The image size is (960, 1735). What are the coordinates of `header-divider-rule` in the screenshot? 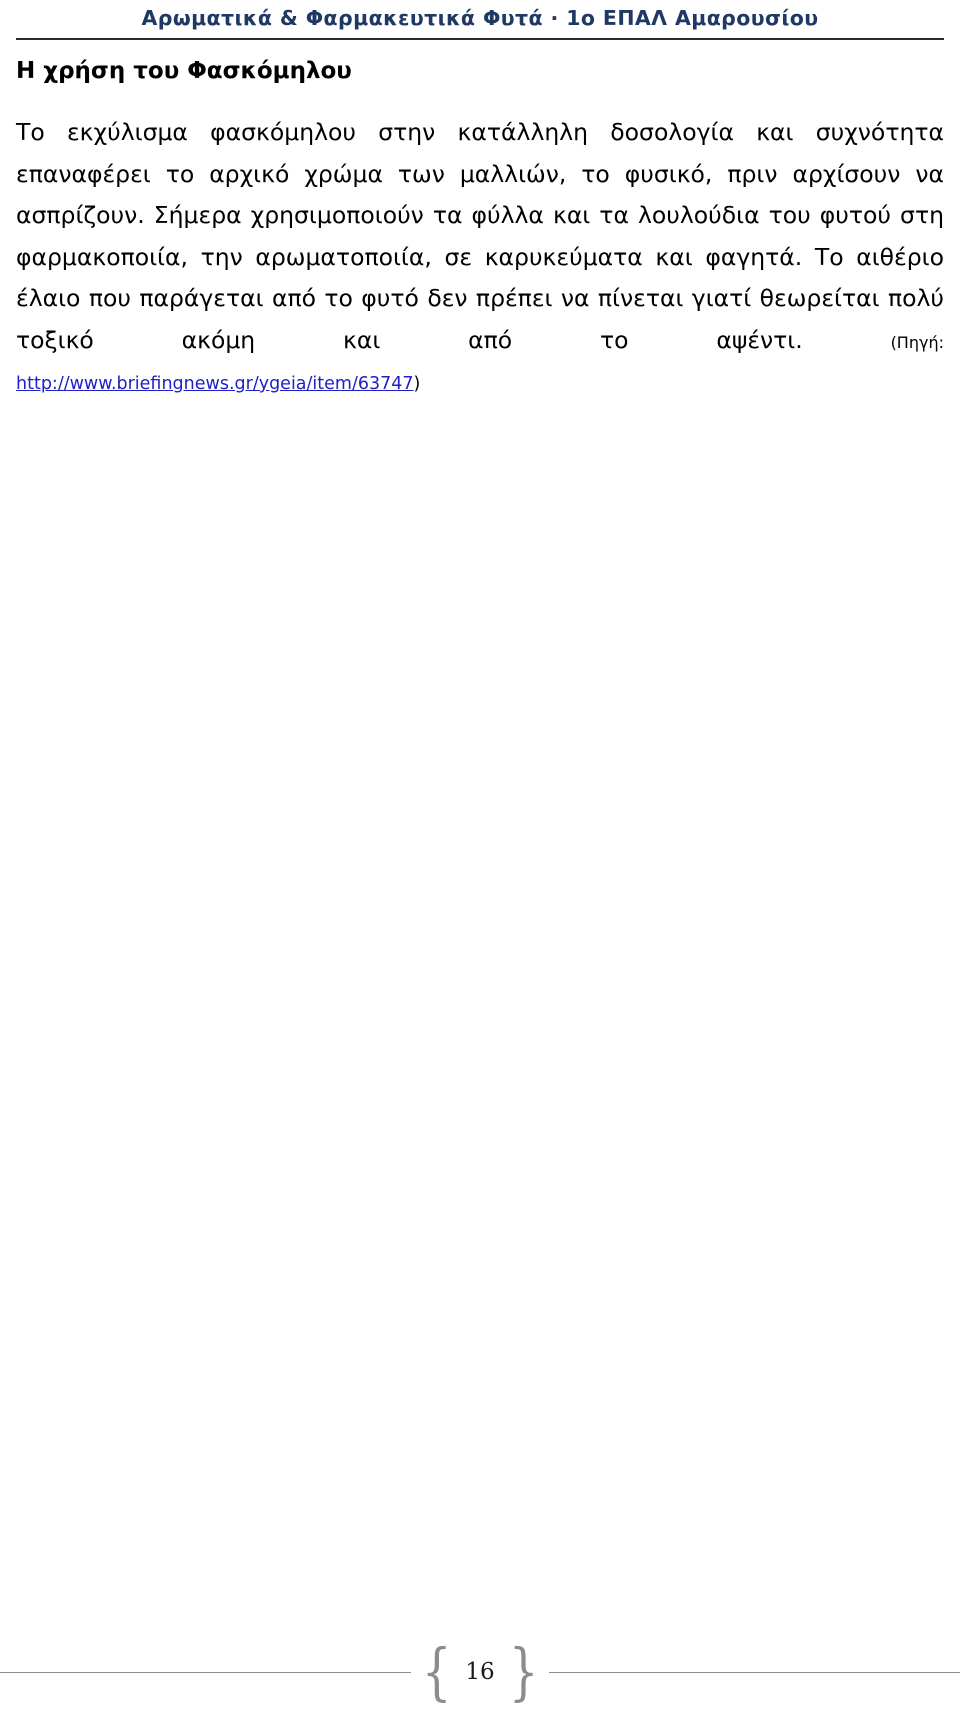 It's located at (480, 39).